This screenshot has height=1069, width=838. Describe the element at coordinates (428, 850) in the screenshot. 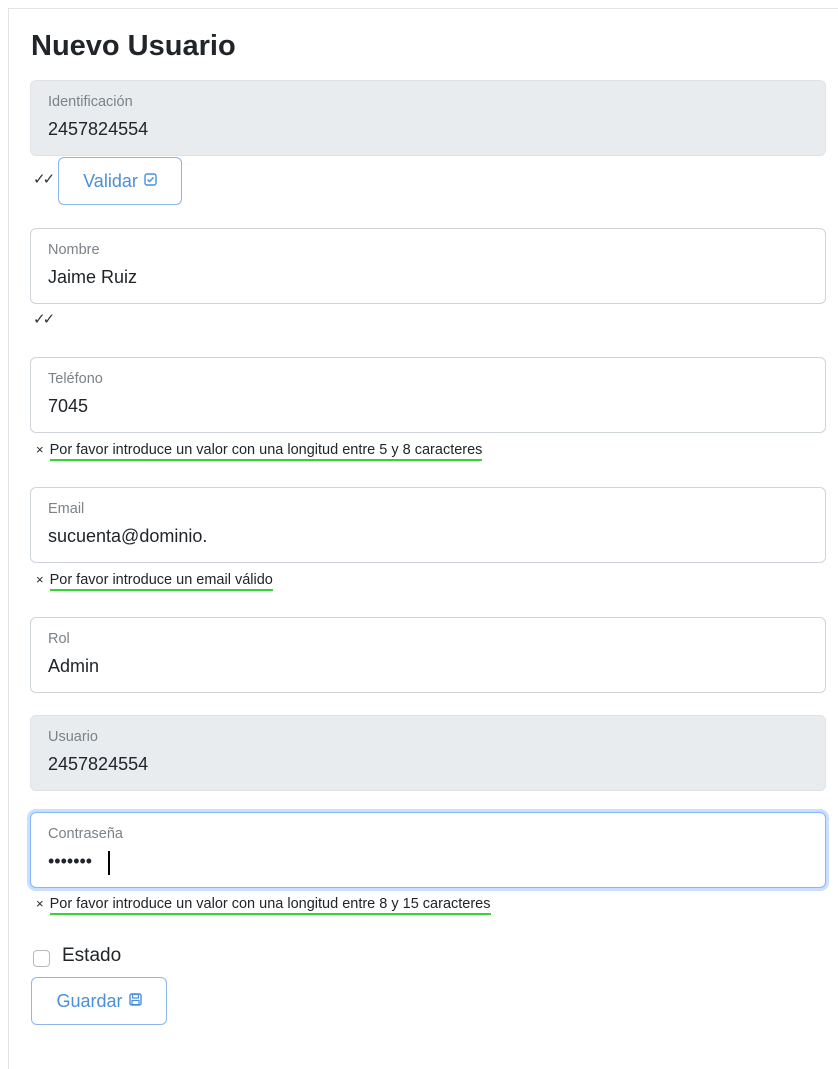

I see `contrasena-field: Contraseña •••••••` at that location.